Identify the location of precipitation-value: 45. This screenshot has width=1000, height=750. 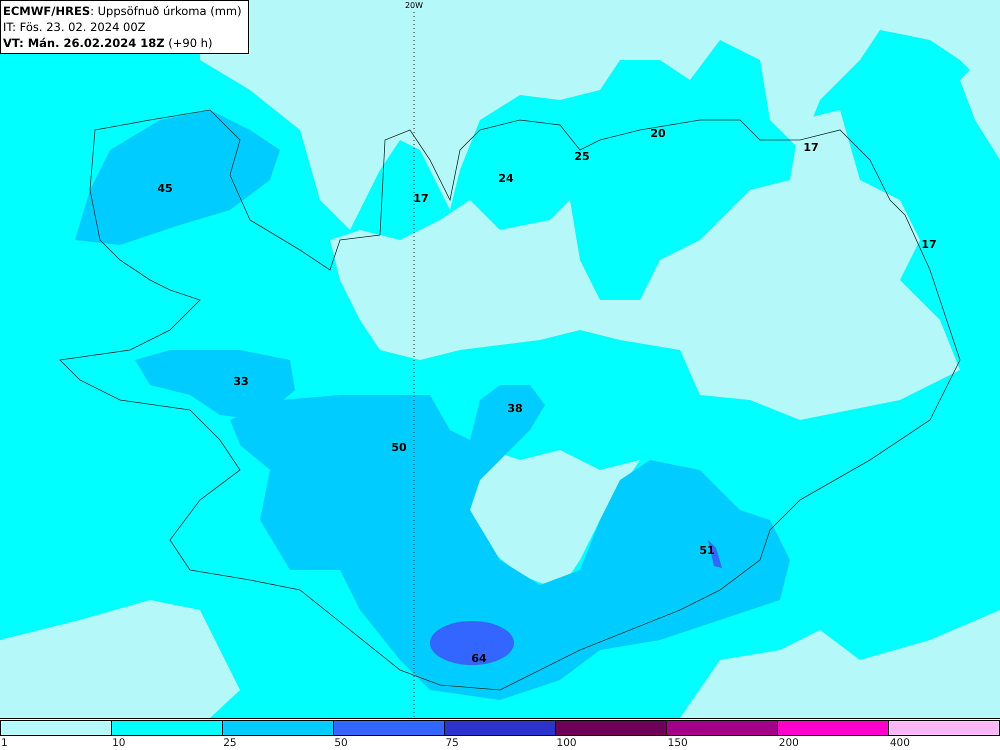
(165, 188).